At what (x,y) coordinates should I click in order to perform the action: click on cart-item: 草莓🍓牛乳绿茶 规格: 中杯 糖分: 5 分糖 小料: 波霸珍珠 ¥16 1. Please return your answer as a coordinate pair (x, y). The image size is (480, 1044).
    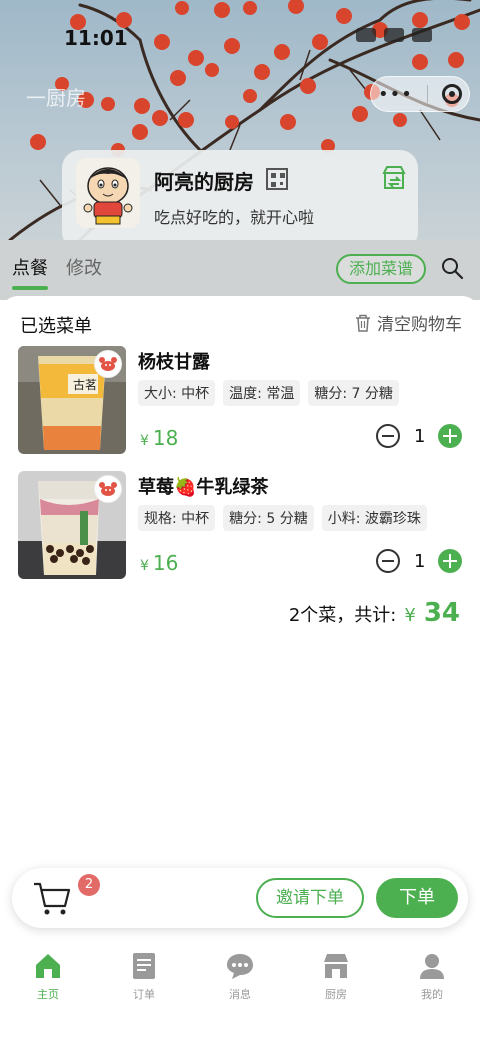
    Looking at the image, I should click on (240, 526).